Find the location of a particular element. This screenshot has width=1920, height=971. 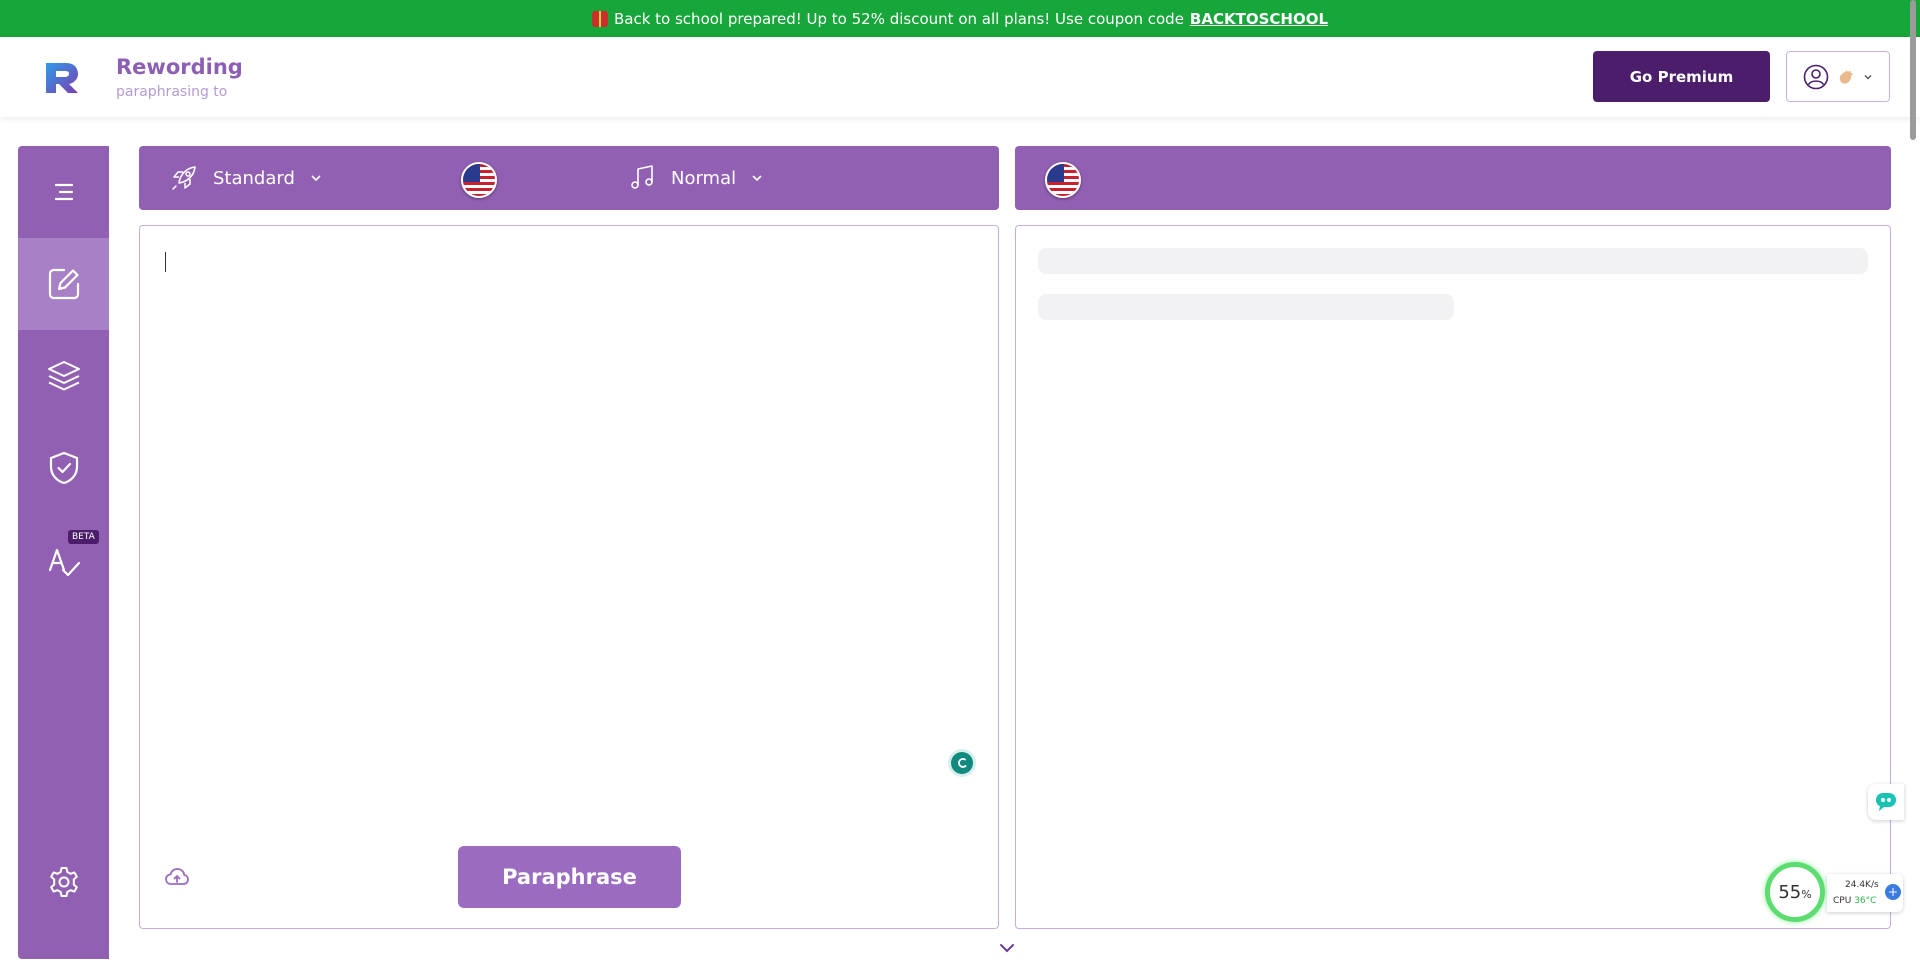

cpu-temperature: CPU 36°C is located at coordinates (1855, 901).